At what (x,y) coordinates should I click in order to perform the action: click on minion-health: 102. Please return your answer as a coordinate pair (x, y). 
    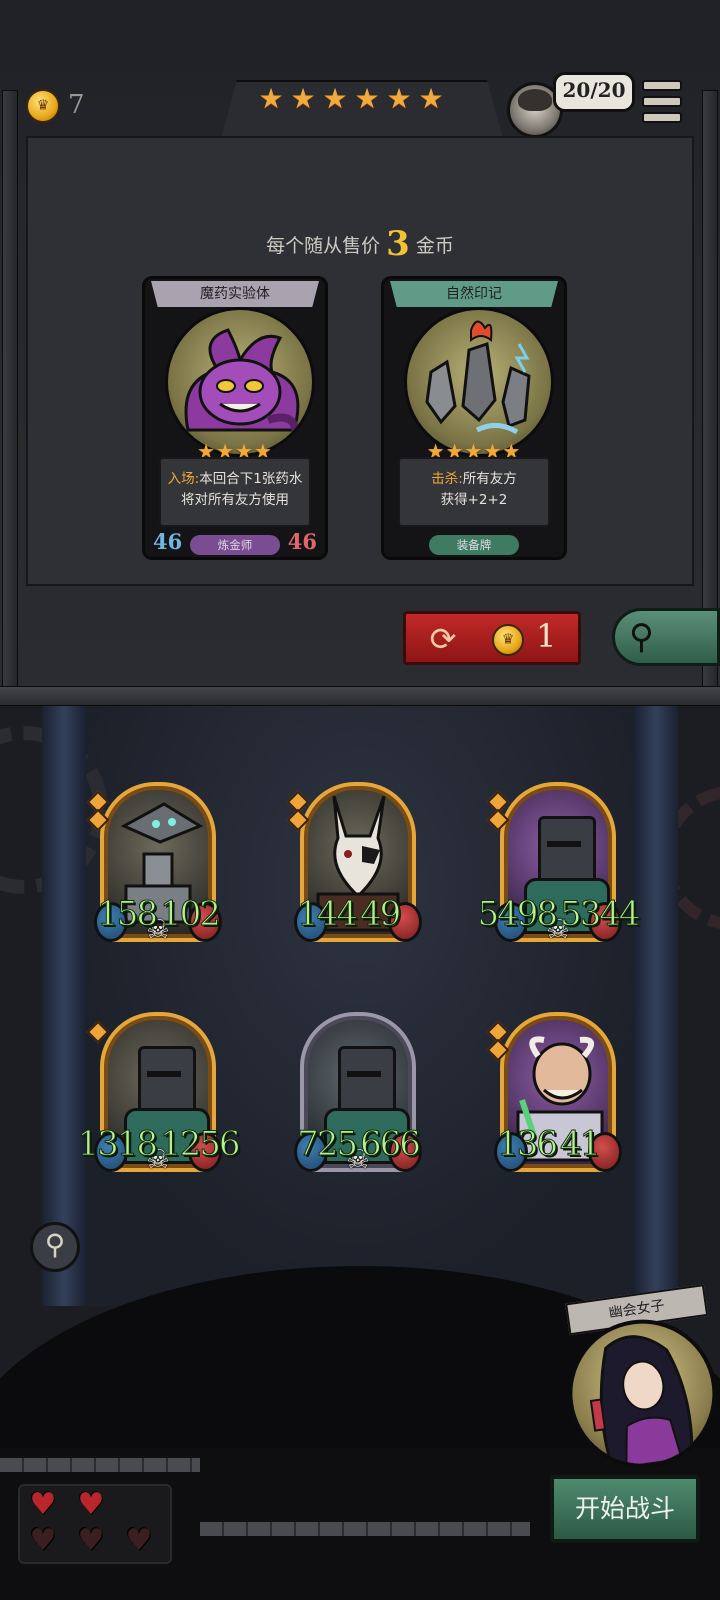
    Looking at the image, I should click on (191, 914).